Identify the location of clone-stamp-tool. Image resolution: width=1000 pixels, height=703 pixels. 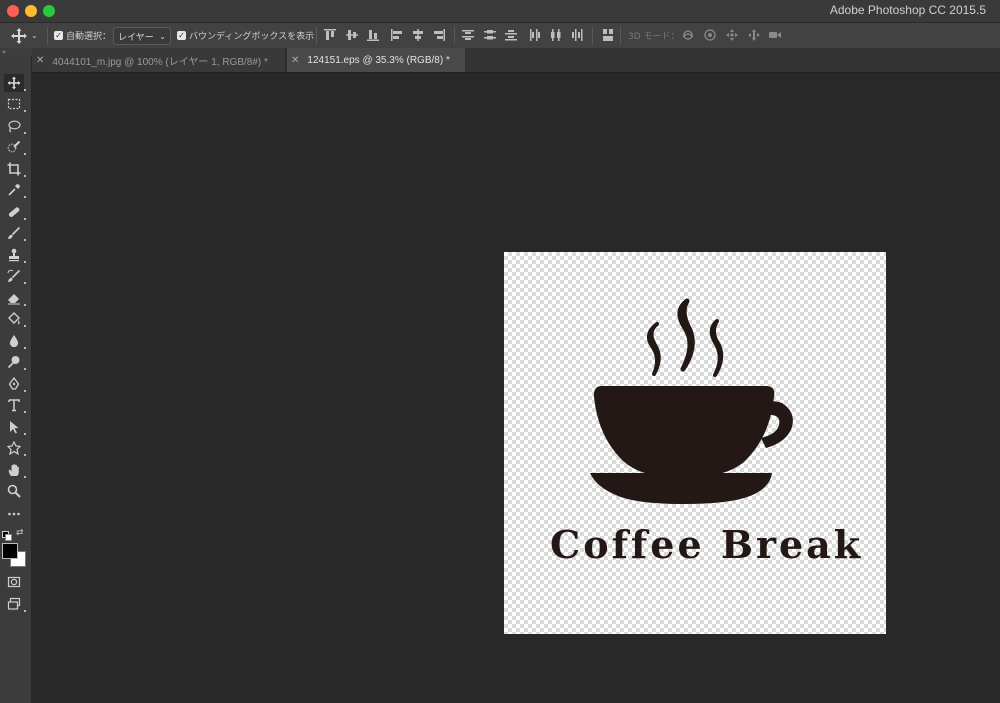
(15, 255).